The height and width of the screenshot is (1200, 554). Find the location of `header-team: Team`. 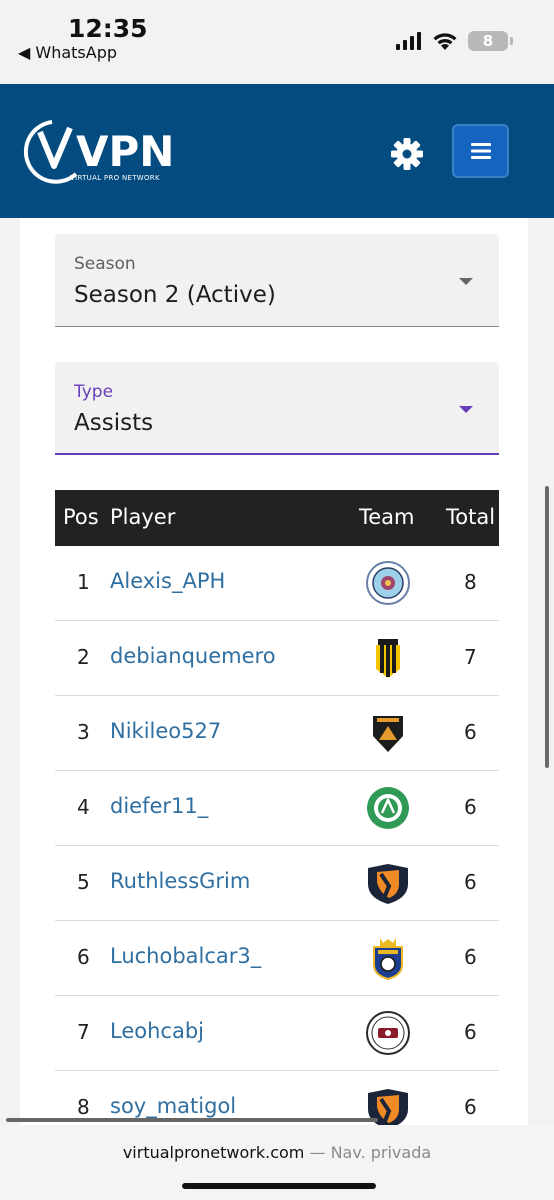

header-team: Team is located at coordinates (387, 517).